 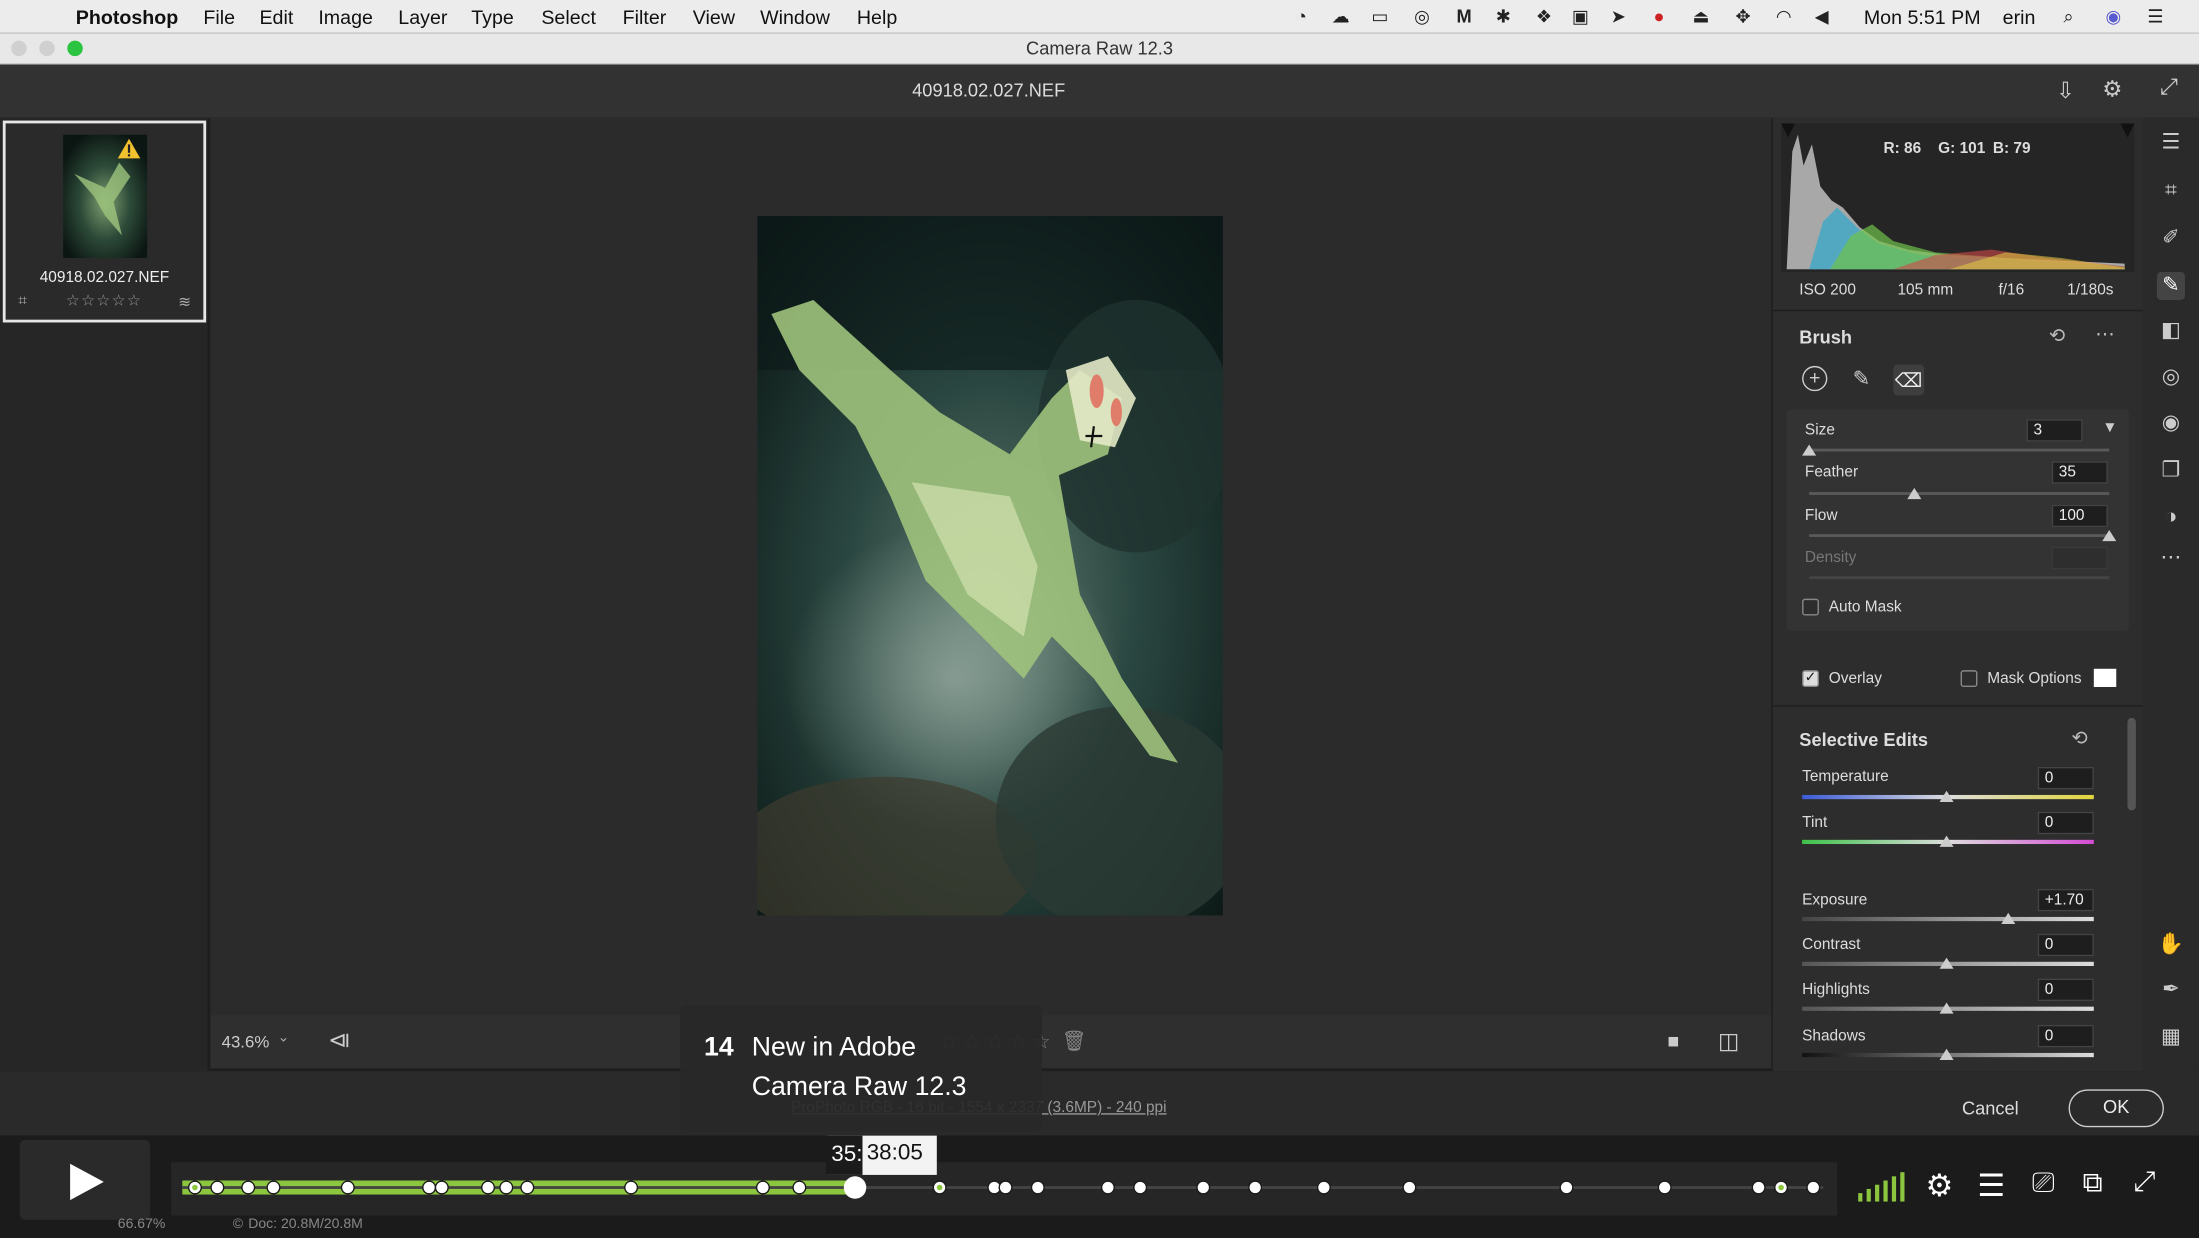 What do you see at coordinates (2079, 516) in the screenshot?
I see `flow-input: 100` at bounding box center [2079, 516].